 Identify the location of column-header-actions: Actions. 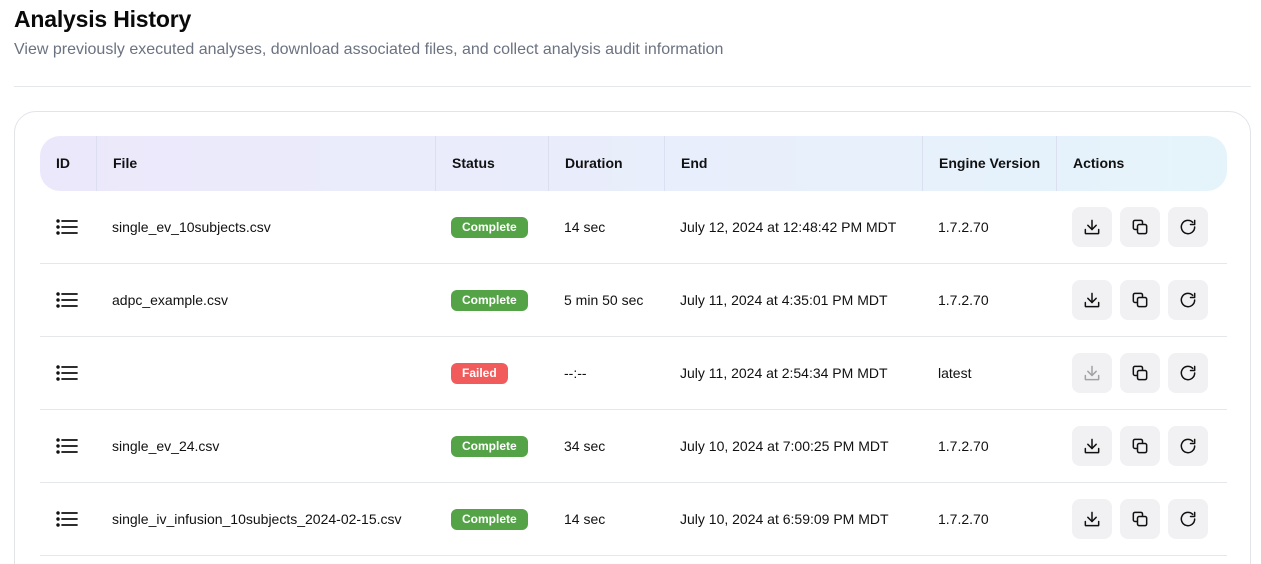
(1141, 163).